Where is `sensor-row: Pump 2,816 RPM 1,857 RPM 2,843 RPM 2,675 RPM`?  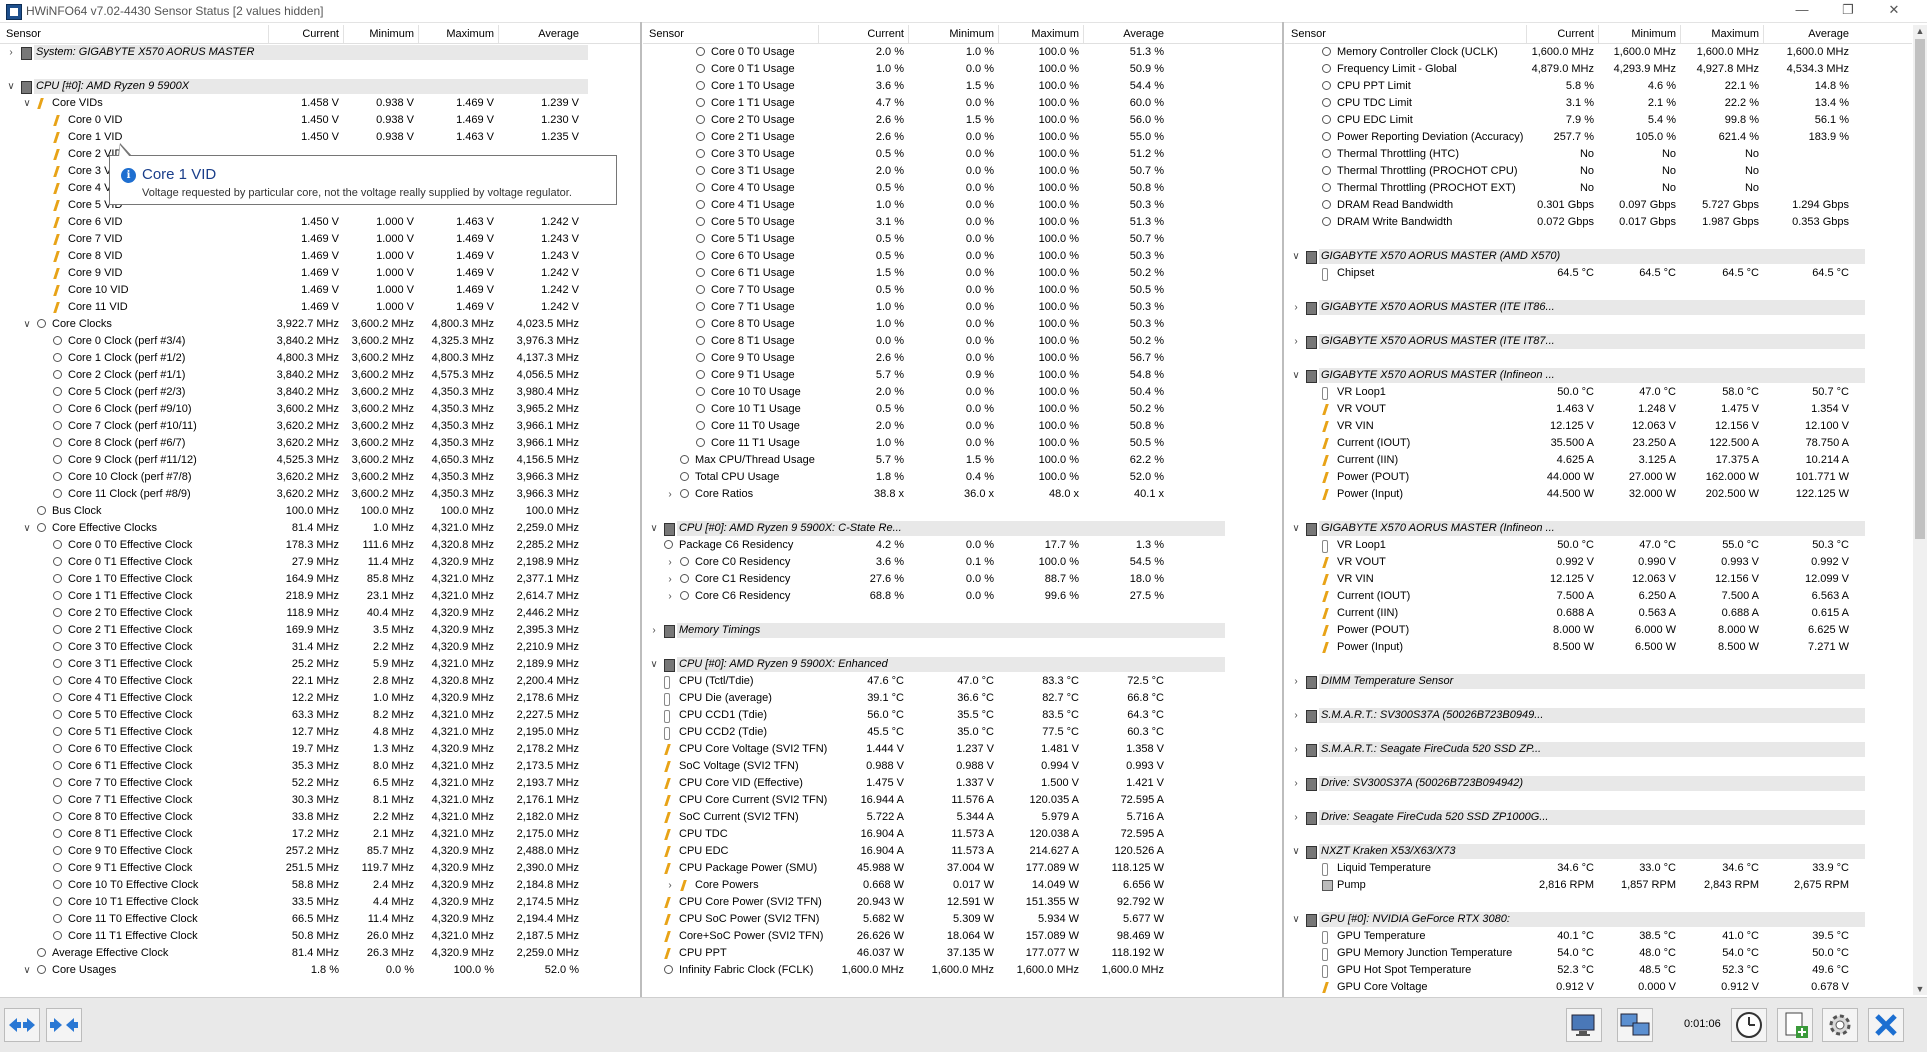 sensor-row: Pump 2,816 RPM 1,857 RPM 2,843 RPM 2,675 RPM is located at coordinates (1598, 885).